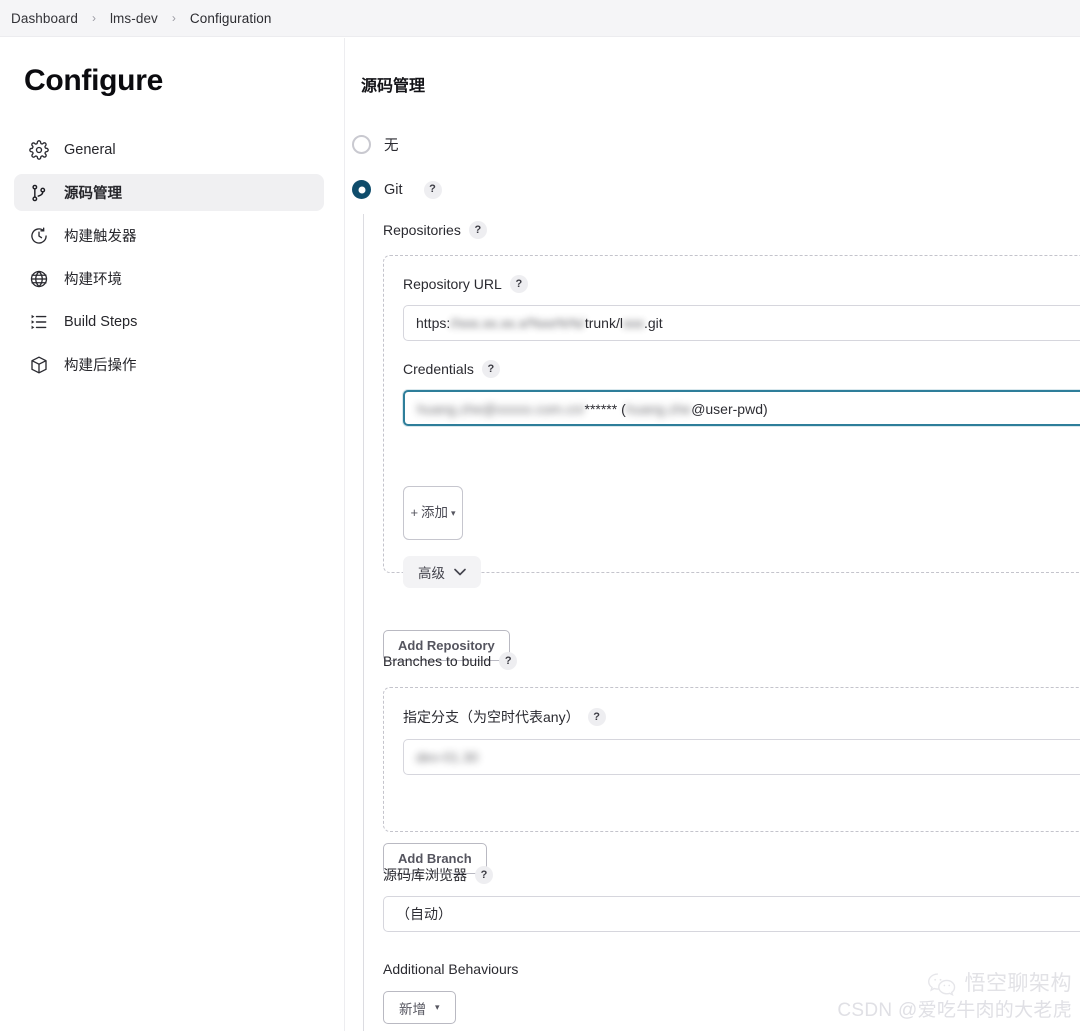  Describe the element at coordinates (517, 323) in the screenshot. I see `repository-url-value-redacted: //xxx.xx.xx.x/%xx%%/` at that location.